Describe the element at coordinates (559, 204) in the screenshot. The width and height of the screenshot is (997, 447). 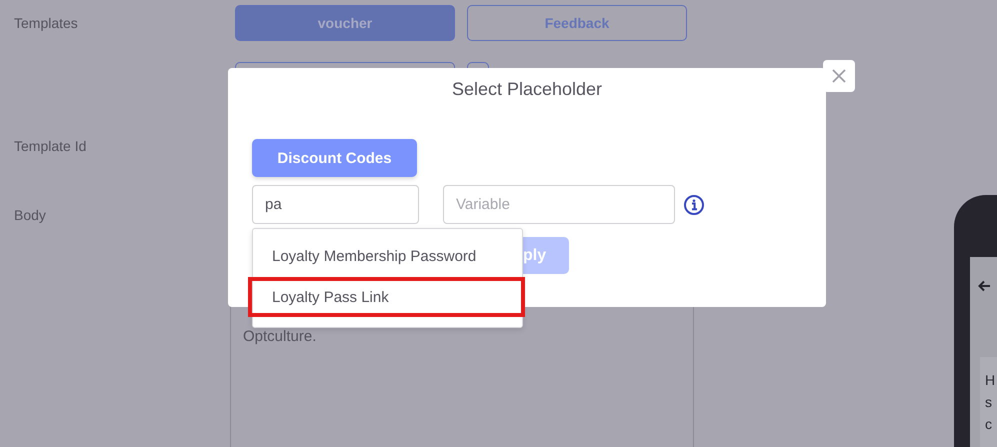
I see `variable-field: Variable` at that location.